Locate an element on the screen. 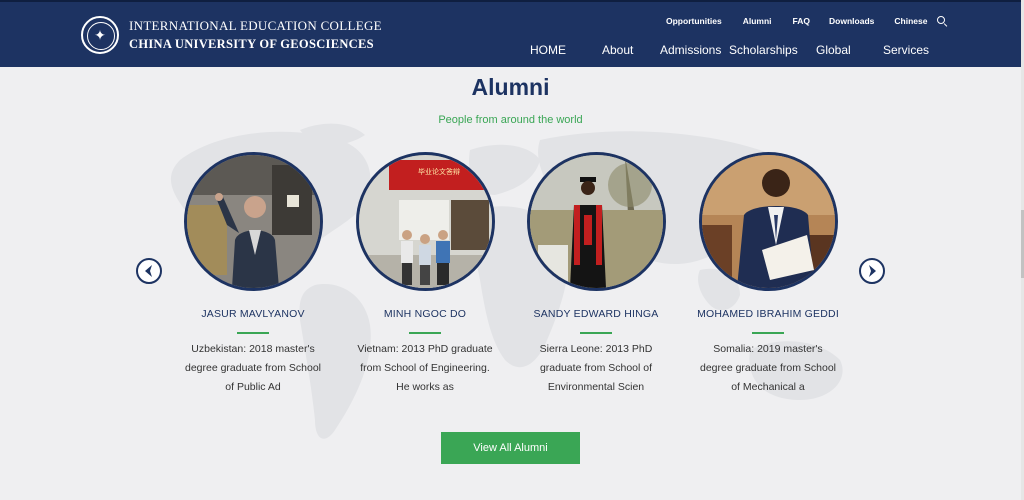 The image size is (1024, 500). logo-title: INTERNATIONAL EDUCATION COLLEGE is located at coordinates (255, 25).